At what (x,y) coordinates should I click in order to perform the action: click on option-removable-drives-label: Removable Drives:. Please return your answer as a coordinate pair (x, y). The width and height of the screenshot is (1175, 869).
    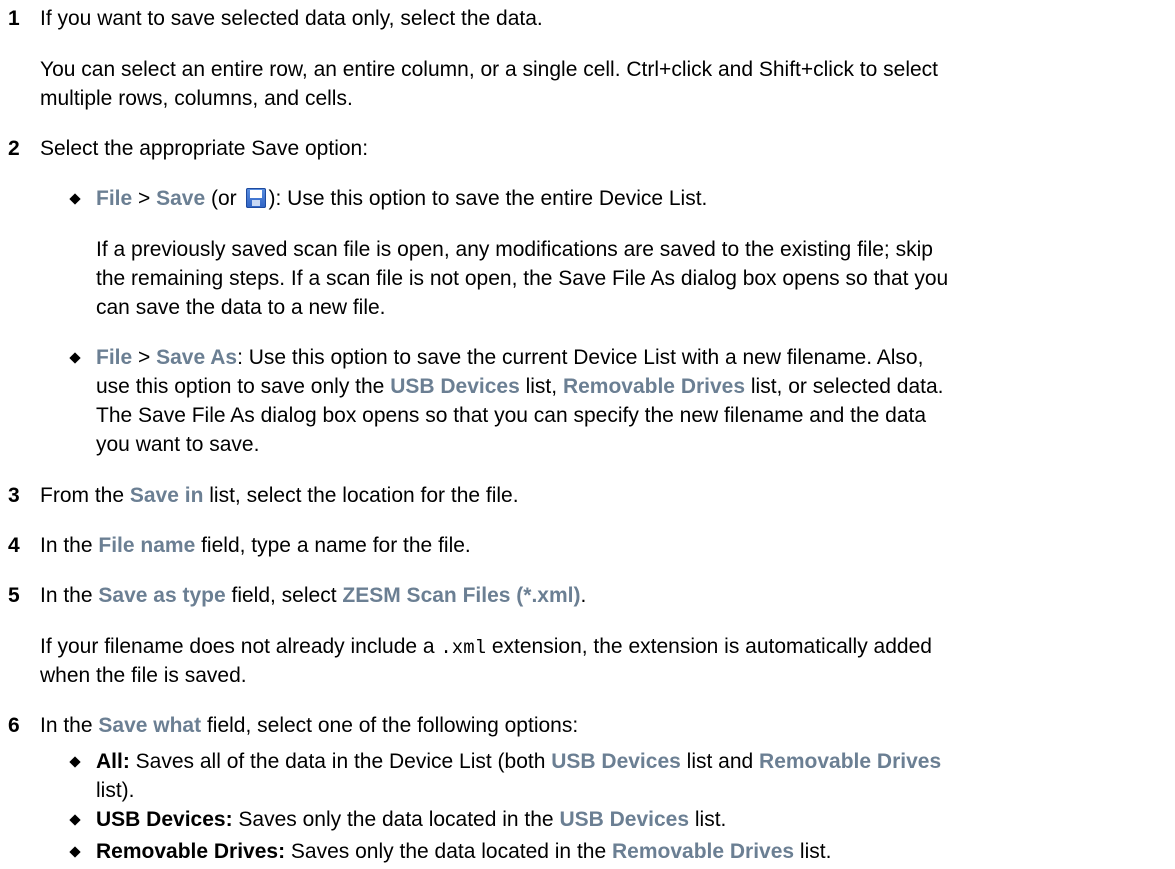
    Looking at the image, I should click on (191, 851).